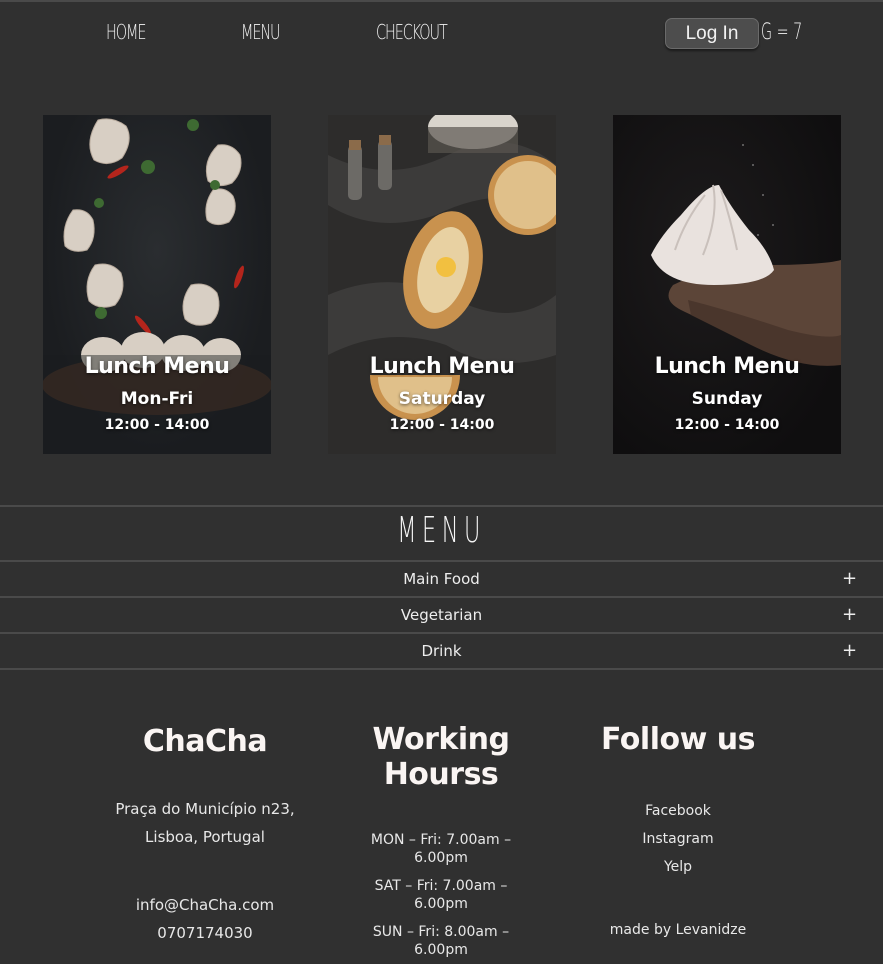  What do you see at coordinates (727, 284) in the screenshot?
I see `lunch-card-sunday: Lunch Menu Sunday 12:00 - 14:00` at bounding box center [727, 284].